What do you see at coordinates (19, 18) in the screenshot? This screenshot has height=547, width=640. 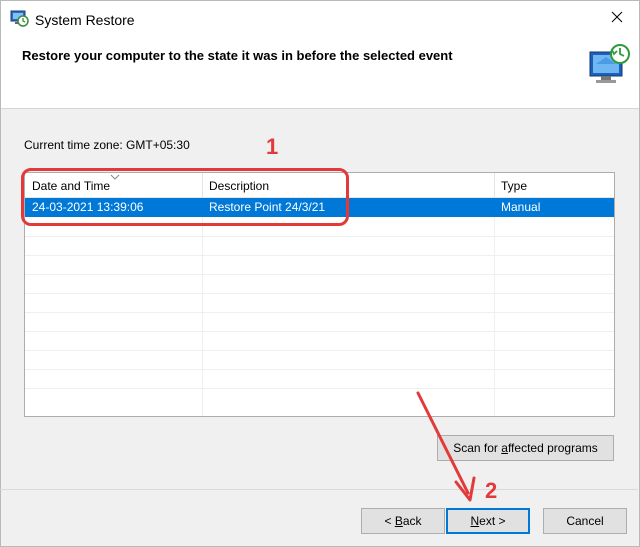 I see `system-restore-icon` at bounding box center [19, 18].